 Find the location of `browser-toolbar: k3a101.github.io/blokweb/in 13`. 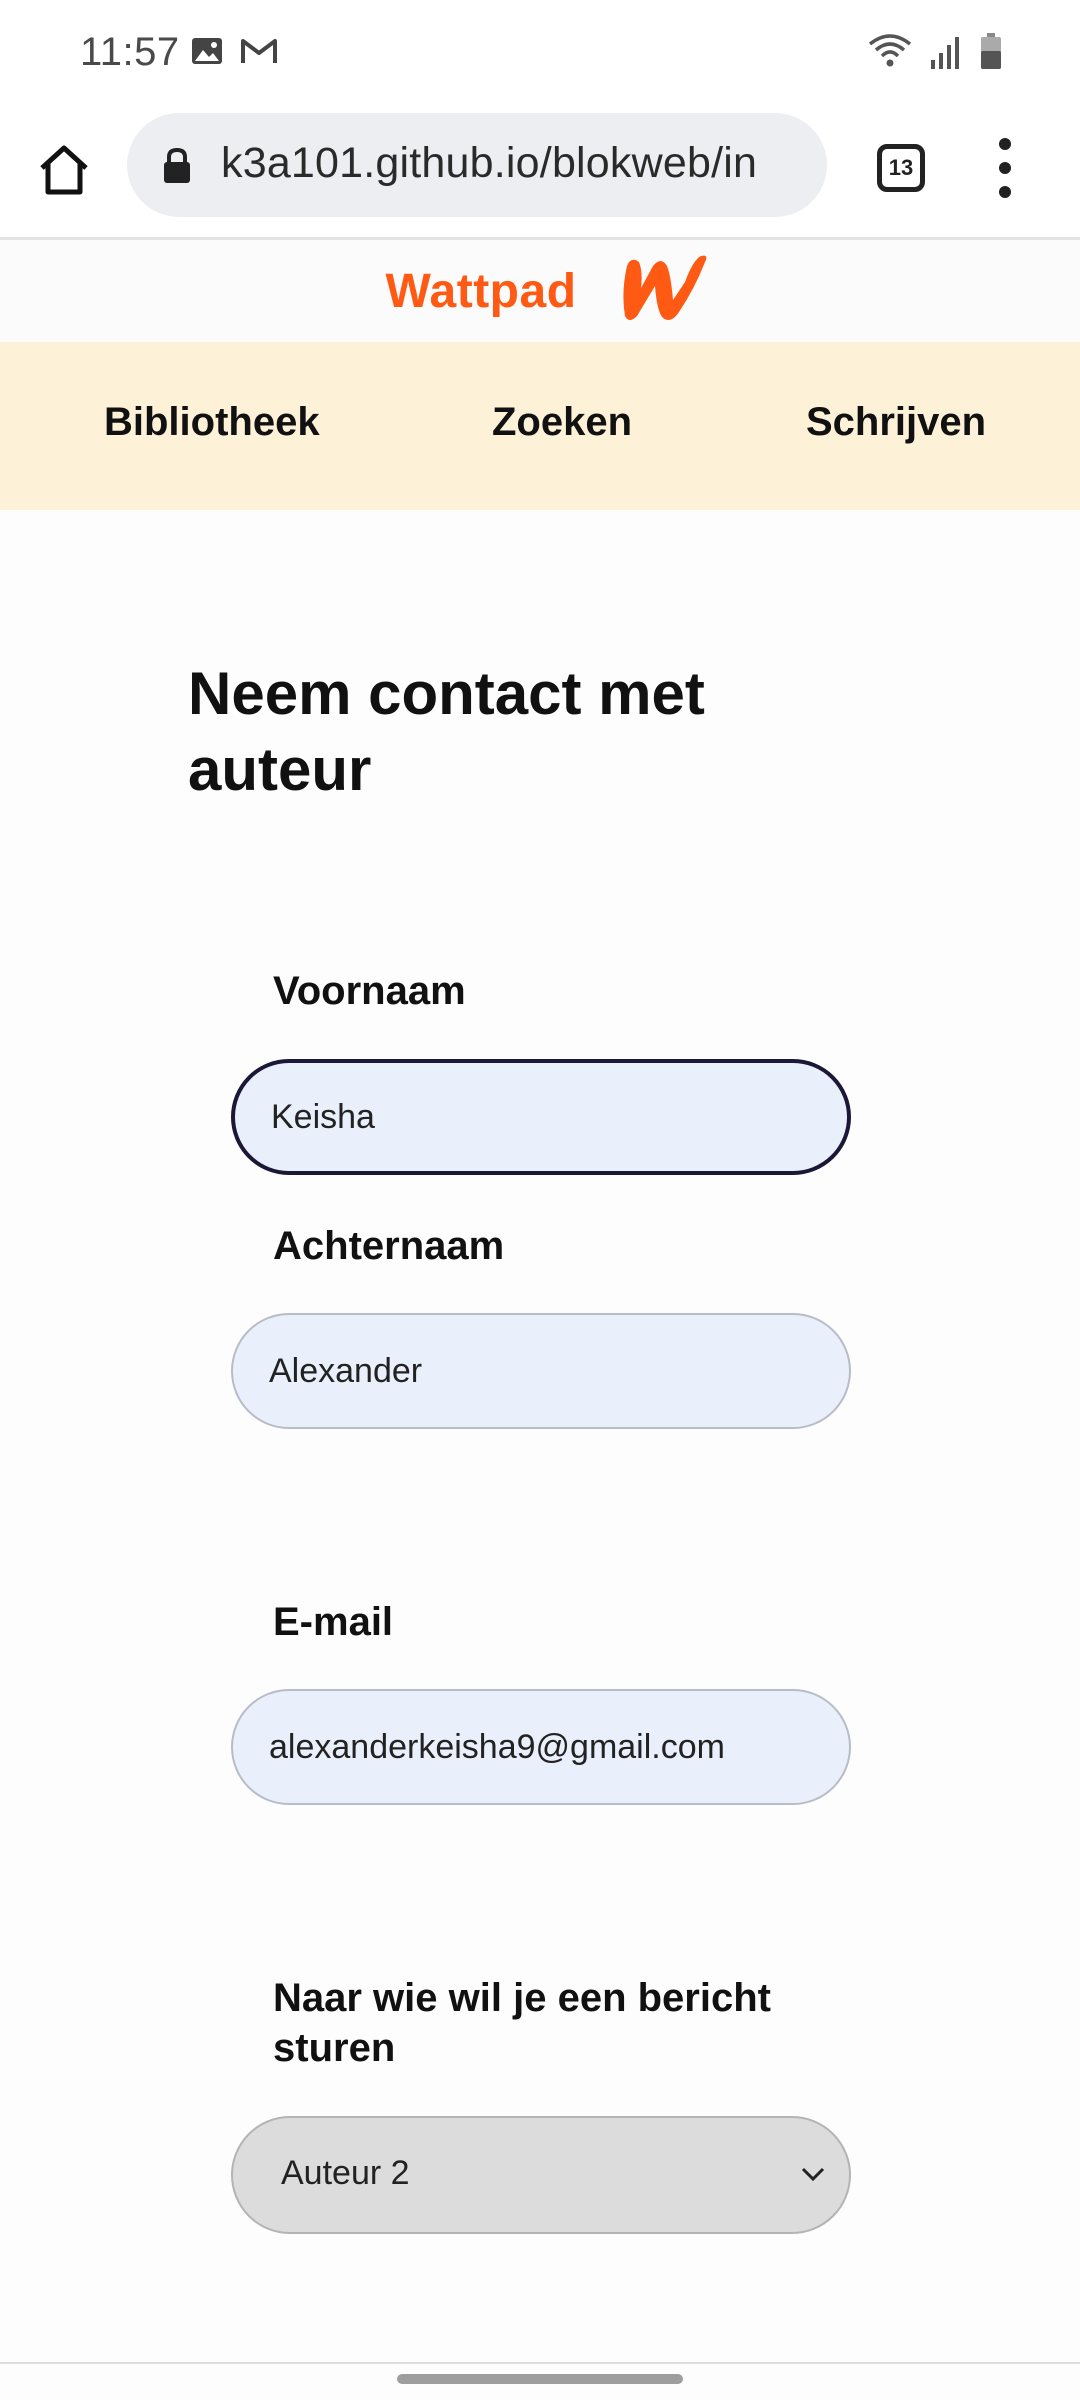

browser-toolbar: k3a101.github.io/blokweb/in 13 is located at coordinates (540, 174).